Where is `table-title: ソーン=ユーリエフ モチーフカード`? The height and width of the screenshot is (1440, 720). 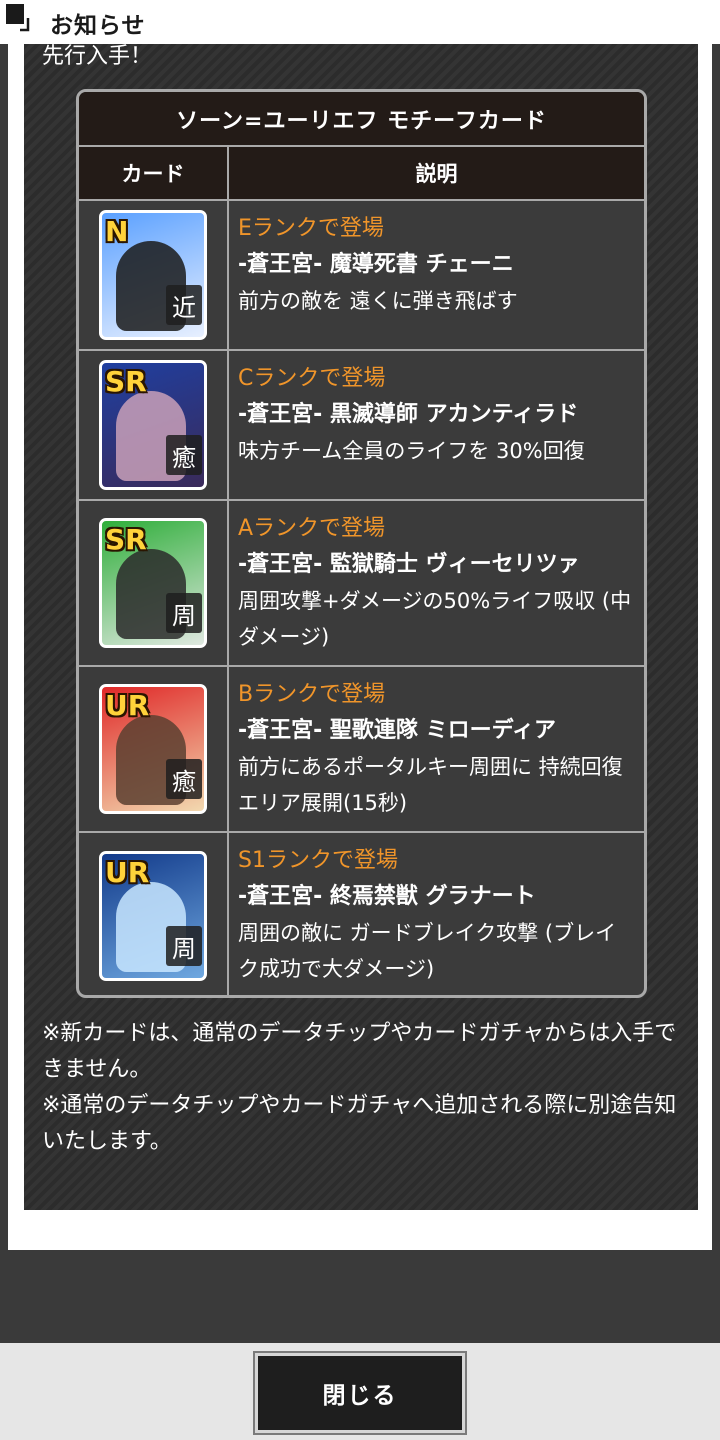
table-title: ソーン=ユーリエフ モチーフカード is located at coordinates (361, 119).